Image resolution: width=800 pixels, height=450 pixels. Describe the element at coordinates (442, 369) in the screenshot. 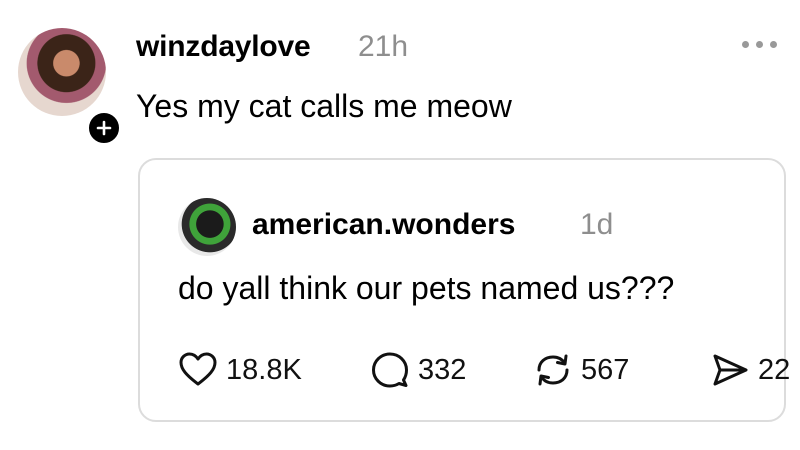

I see `reply-count: 332` at that location.